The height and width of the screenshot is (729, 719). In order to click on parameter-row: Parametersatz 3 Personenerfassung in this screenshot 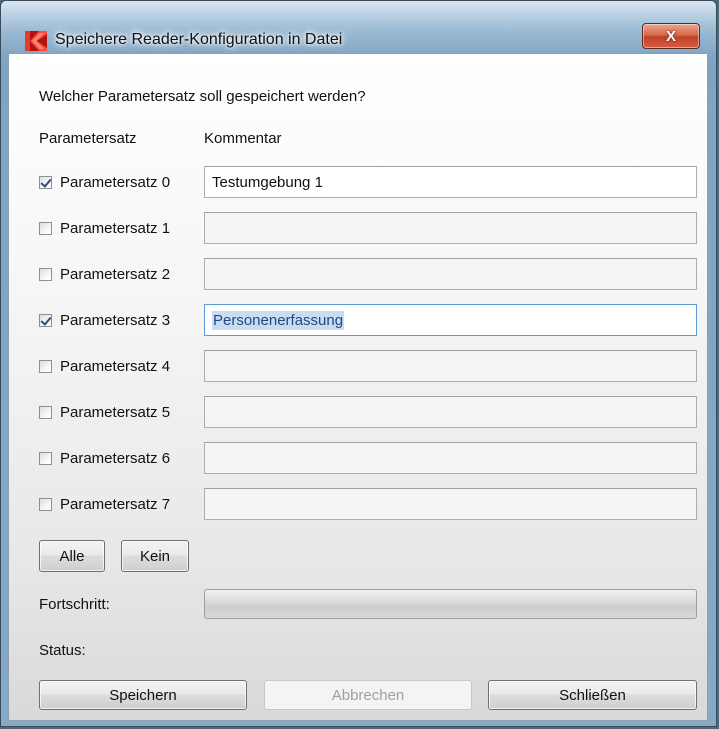, I will do `click(358, 321)`.